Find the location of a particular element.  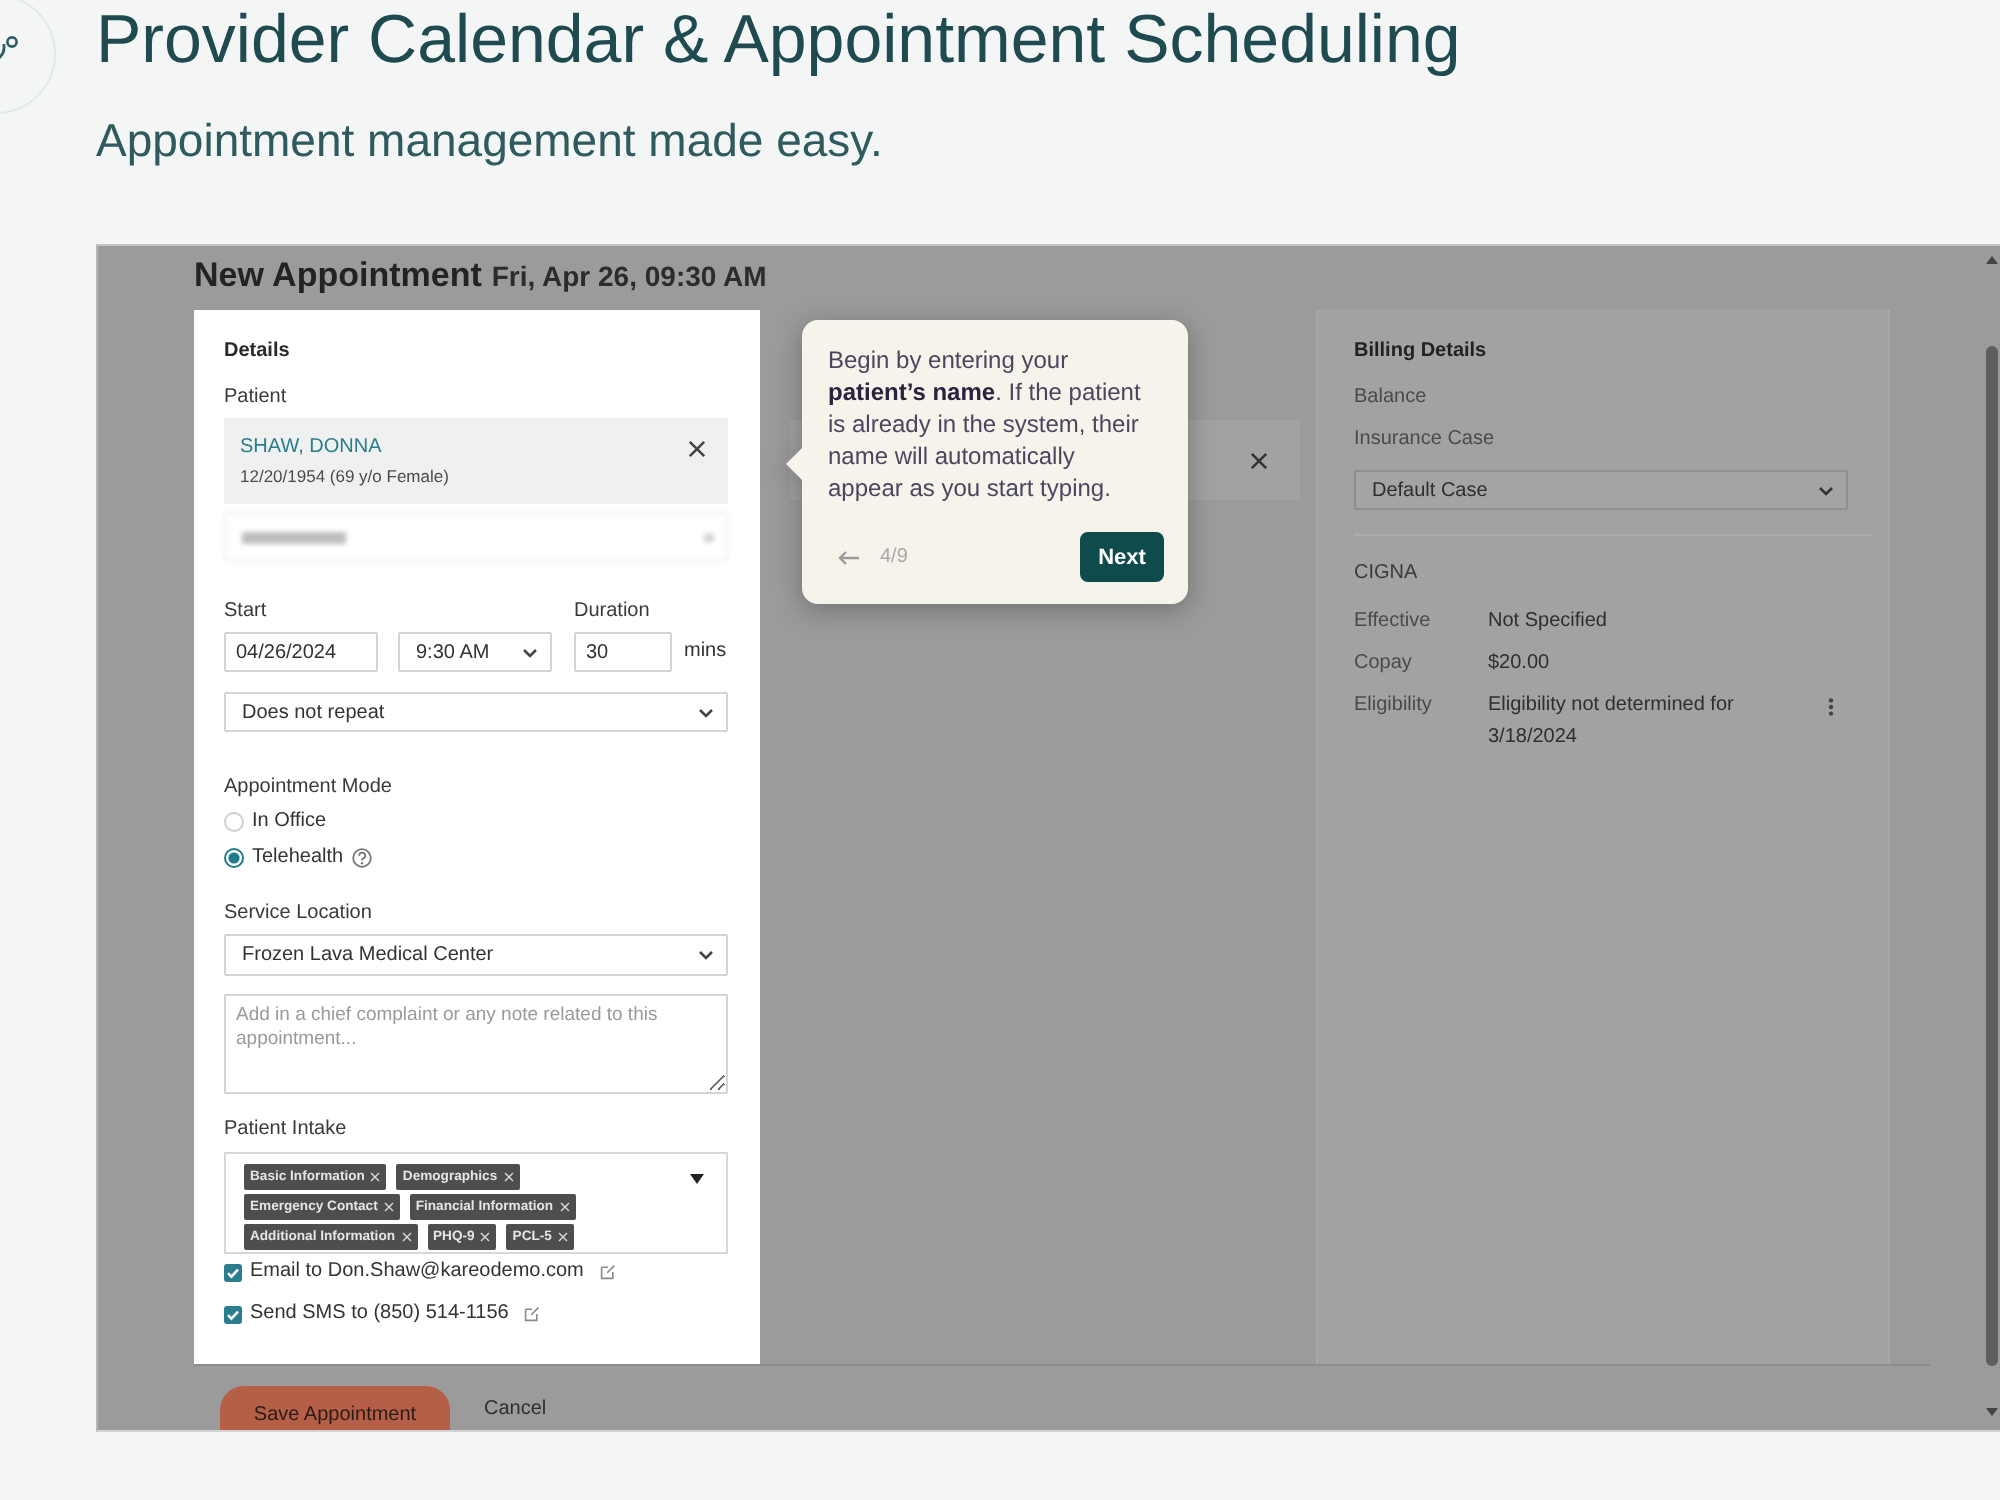

page-title: Provider Calendar & Appointment Scheduling is located at coordinates (778, 40).